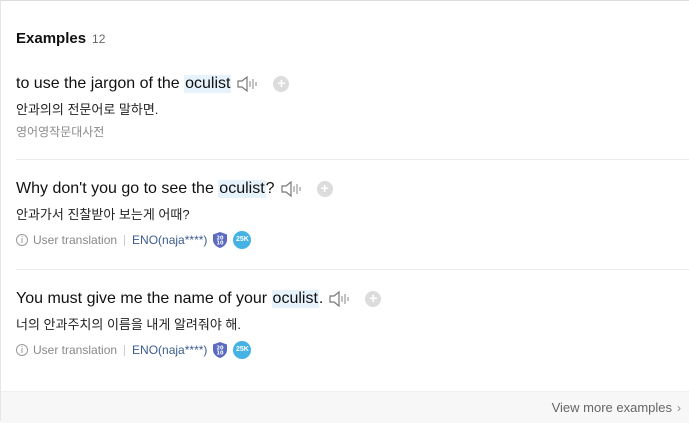 The width and height of the screenshot is (689, 423). I want to click on sentence-text: to use the jargon of the, so click(100, 83).